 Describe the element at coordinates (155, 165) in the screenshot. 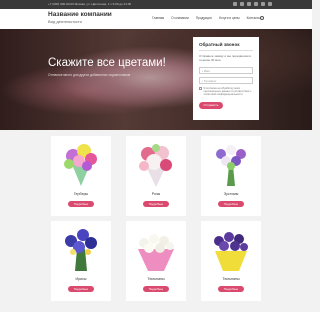

I see `roses-bouquet-image` at that location.